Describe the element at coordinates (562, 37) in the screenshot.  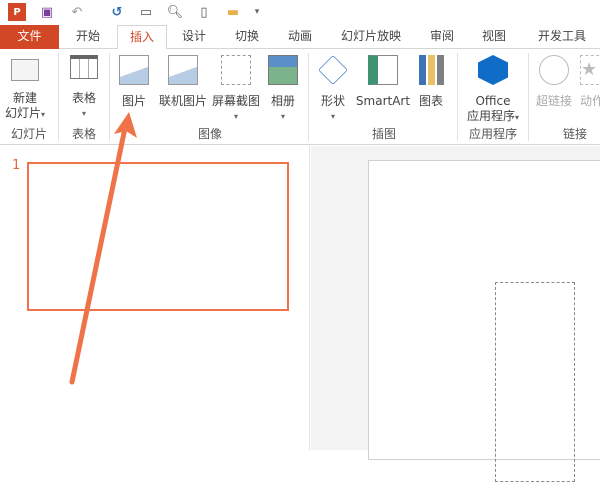
I see `tab-developer: 开发工具` at that location.